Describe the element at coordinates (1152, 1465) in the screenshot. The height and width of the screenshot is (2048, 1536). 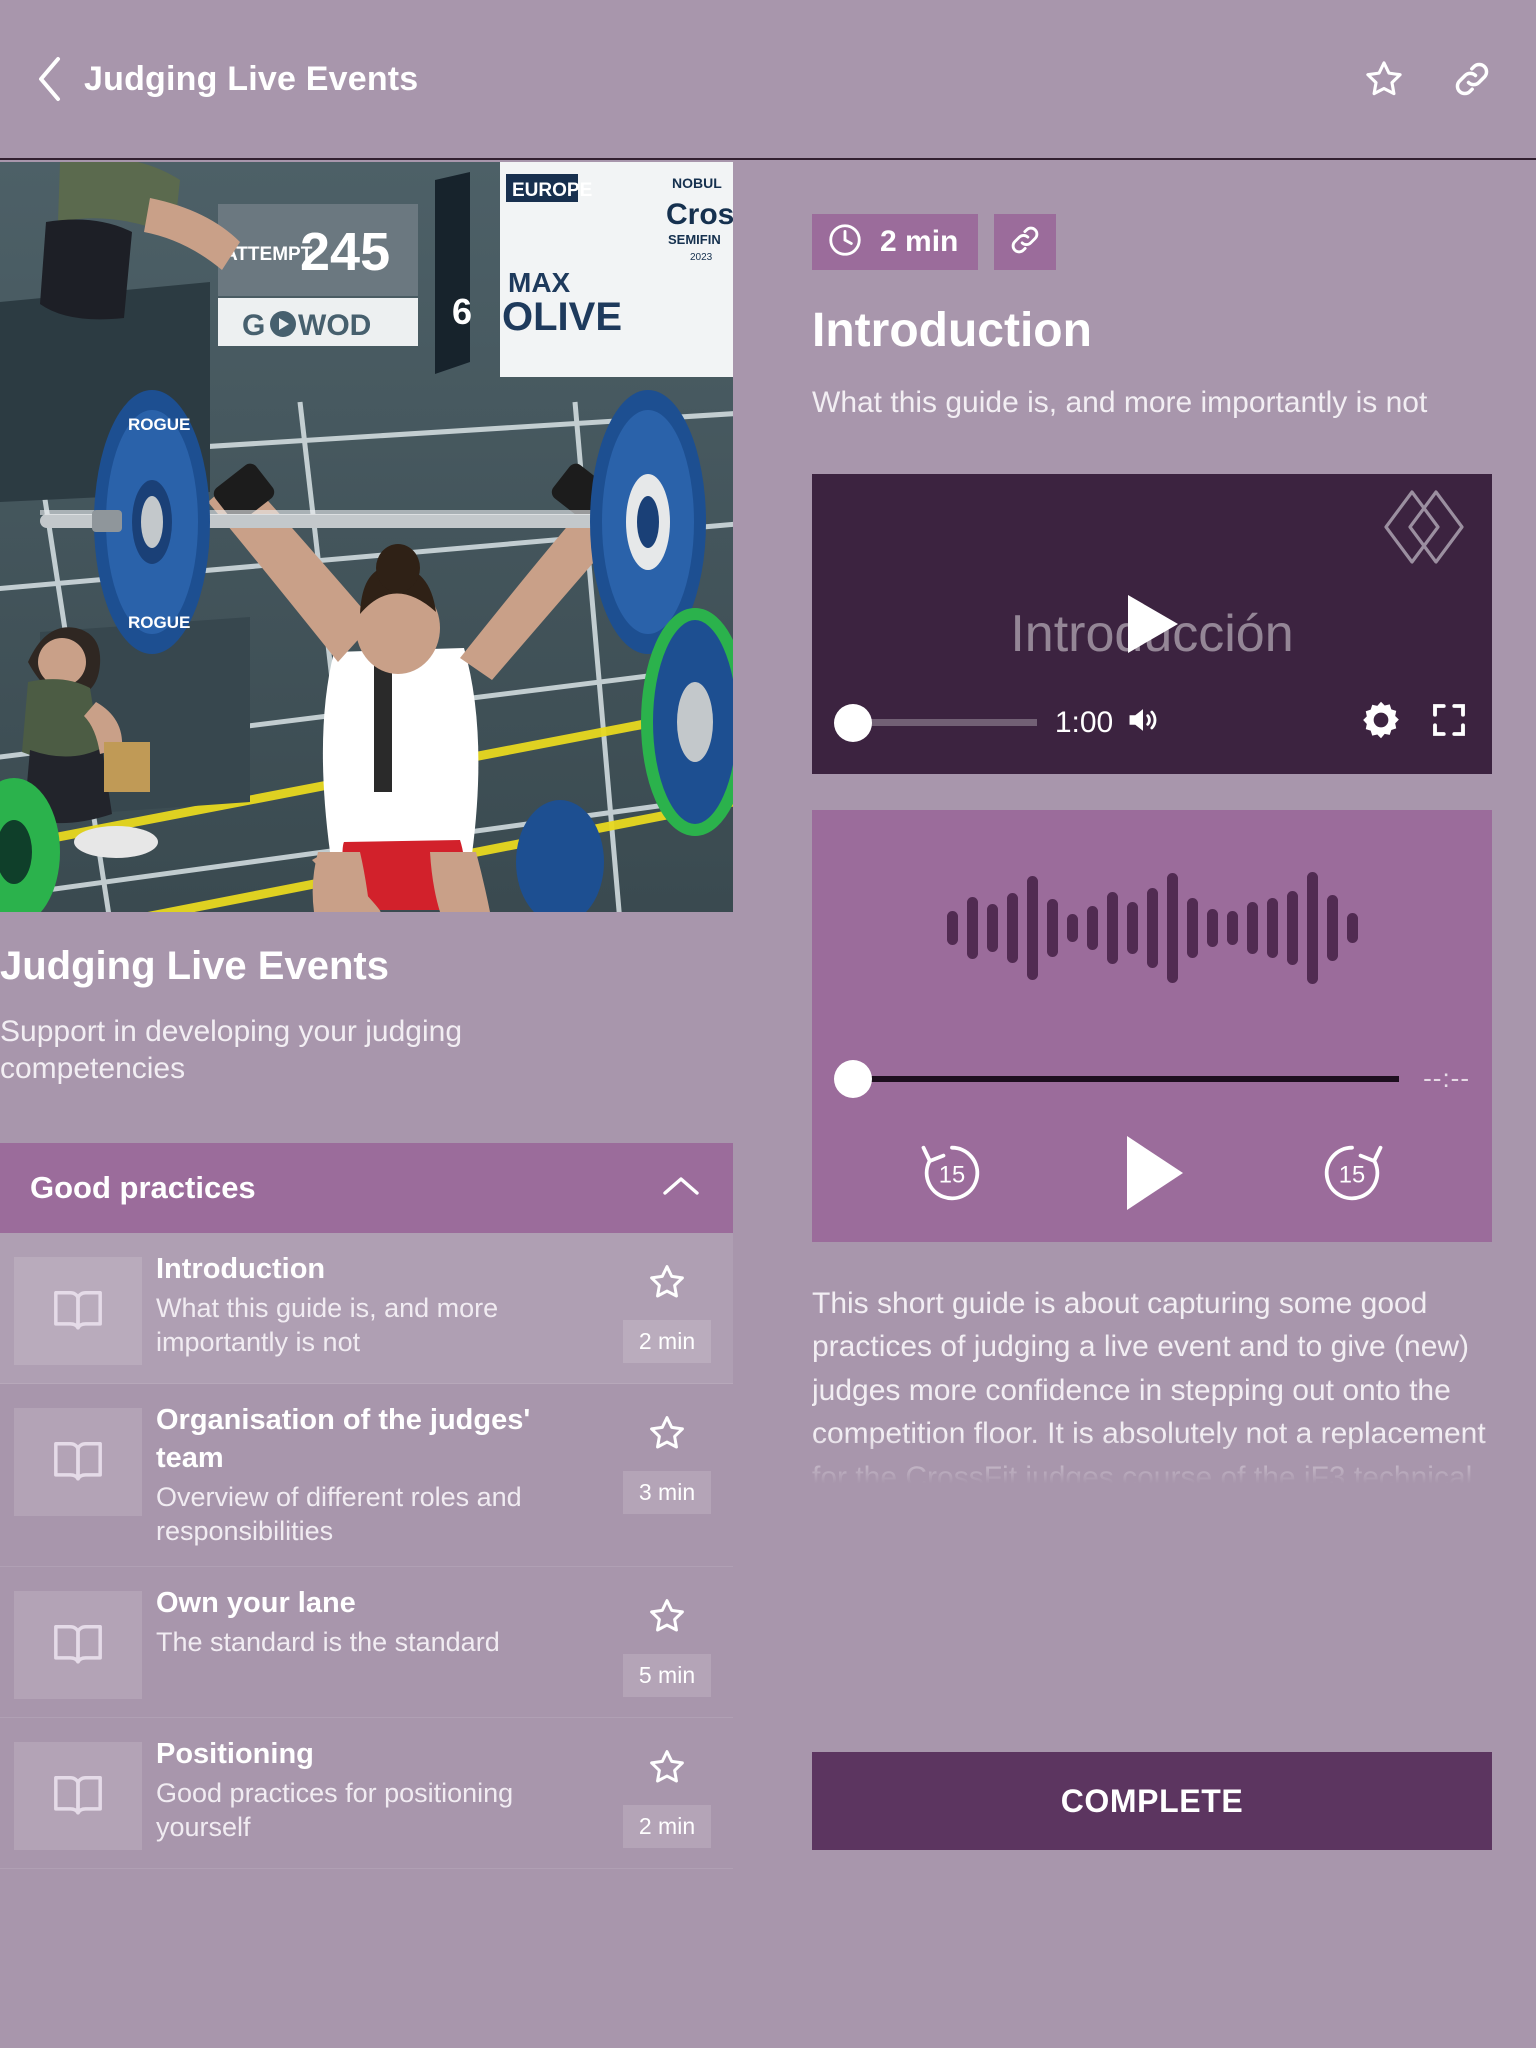
I see `text-fade-overlay` at that location.